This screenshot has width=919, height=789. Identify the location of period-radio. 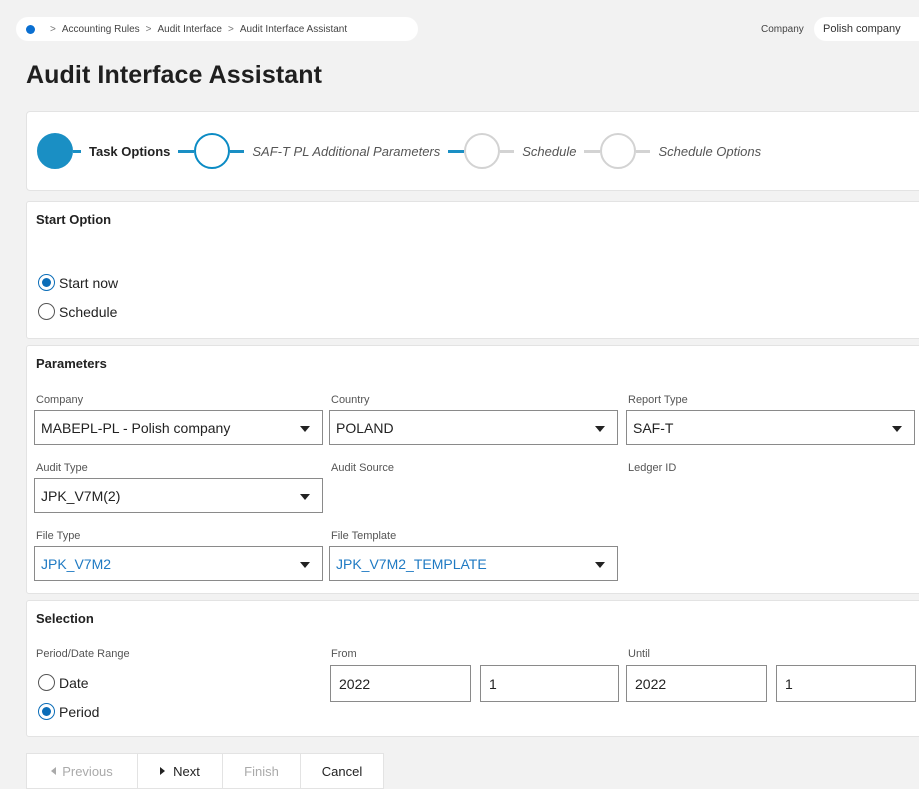
(46, 711).